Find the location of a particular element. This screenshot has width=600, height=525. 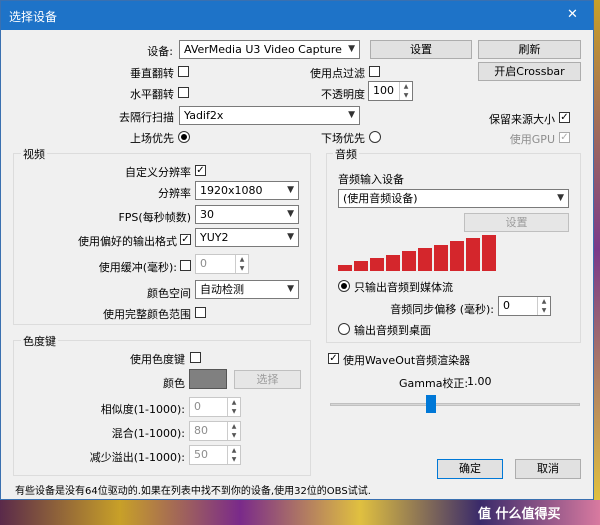

custom-resolution-label: 自定义分辨率 is located at coordinates (158, 172).